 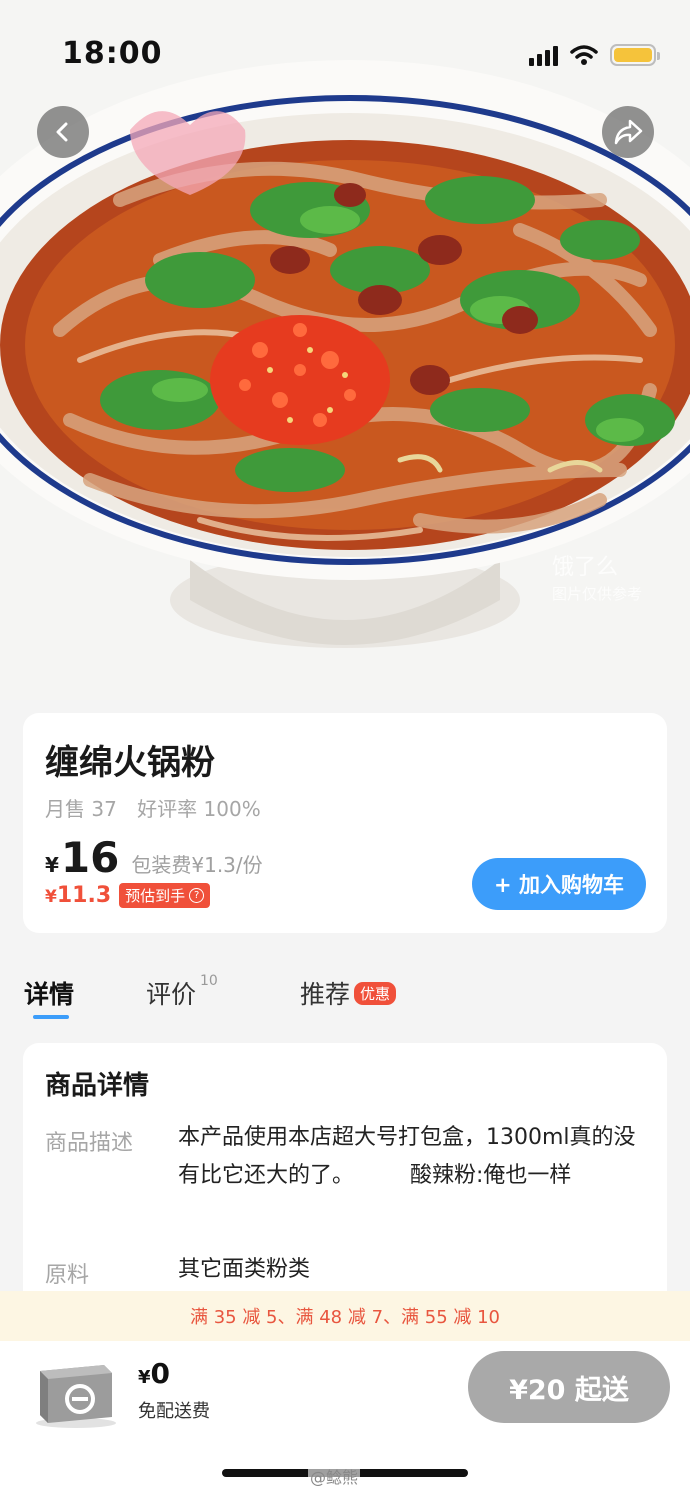 What do you see at coordinates (543, 55) in the screenshot?
I see `signal-icon` at bounding box center [543, 55].